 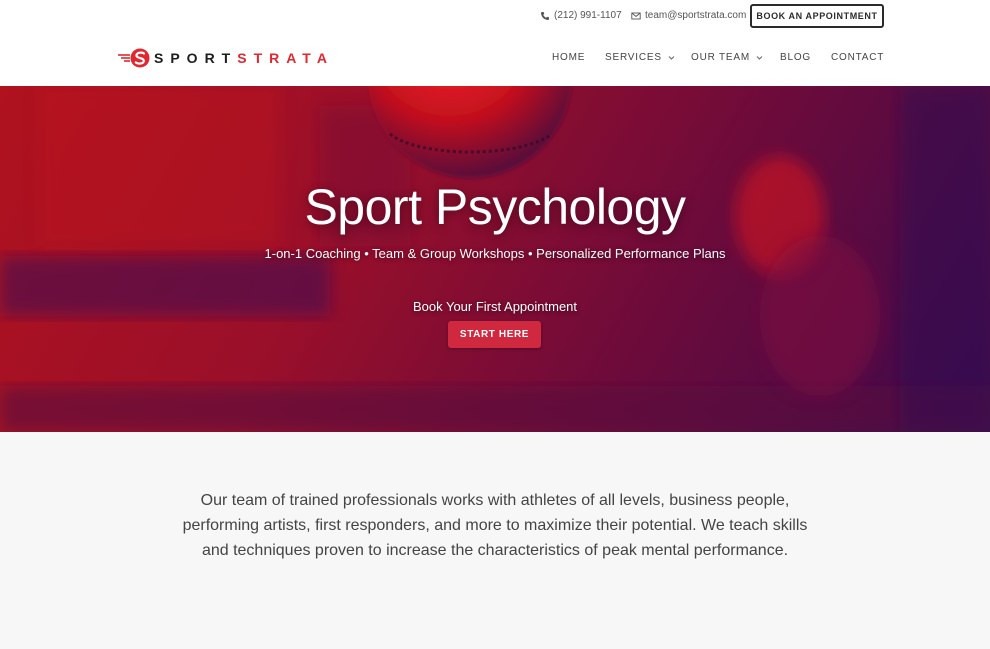 I want to click on book-appointment-button: BOOK AN APPOINTMENT, so click(x=817, y=16).